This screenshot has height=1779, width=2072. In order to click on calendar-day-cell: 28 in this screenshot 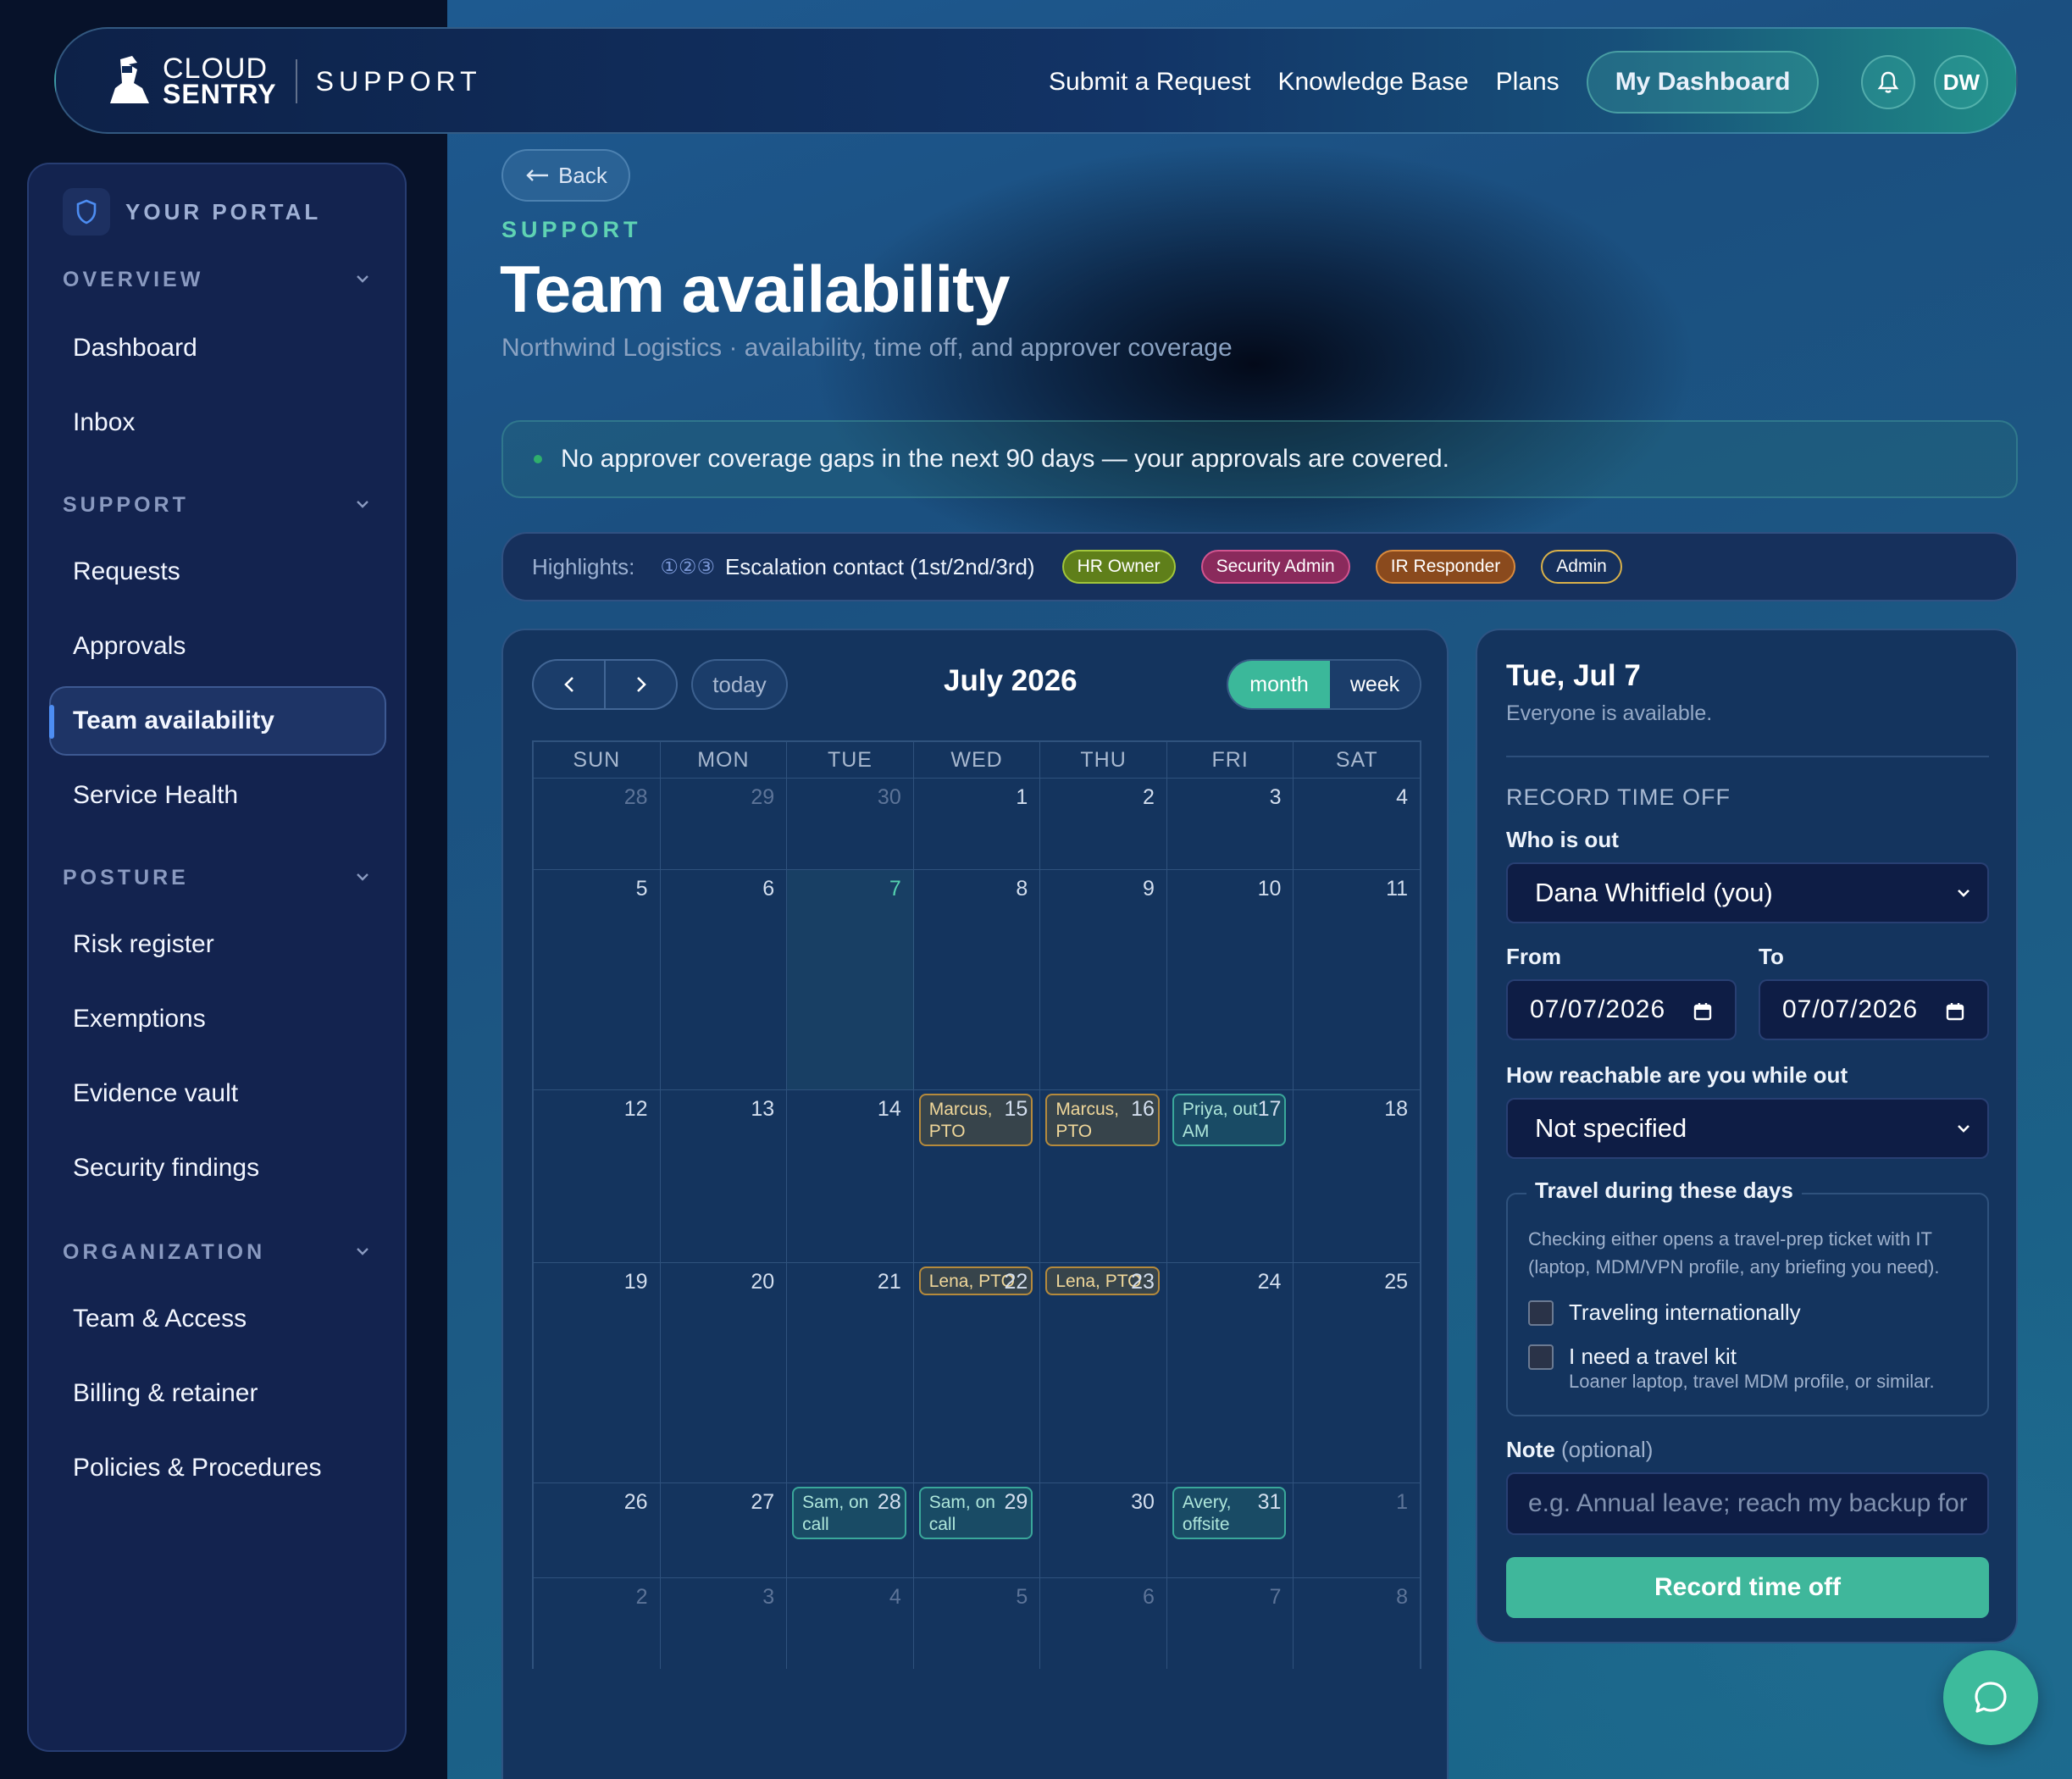, I will do `click(597, 824)`.